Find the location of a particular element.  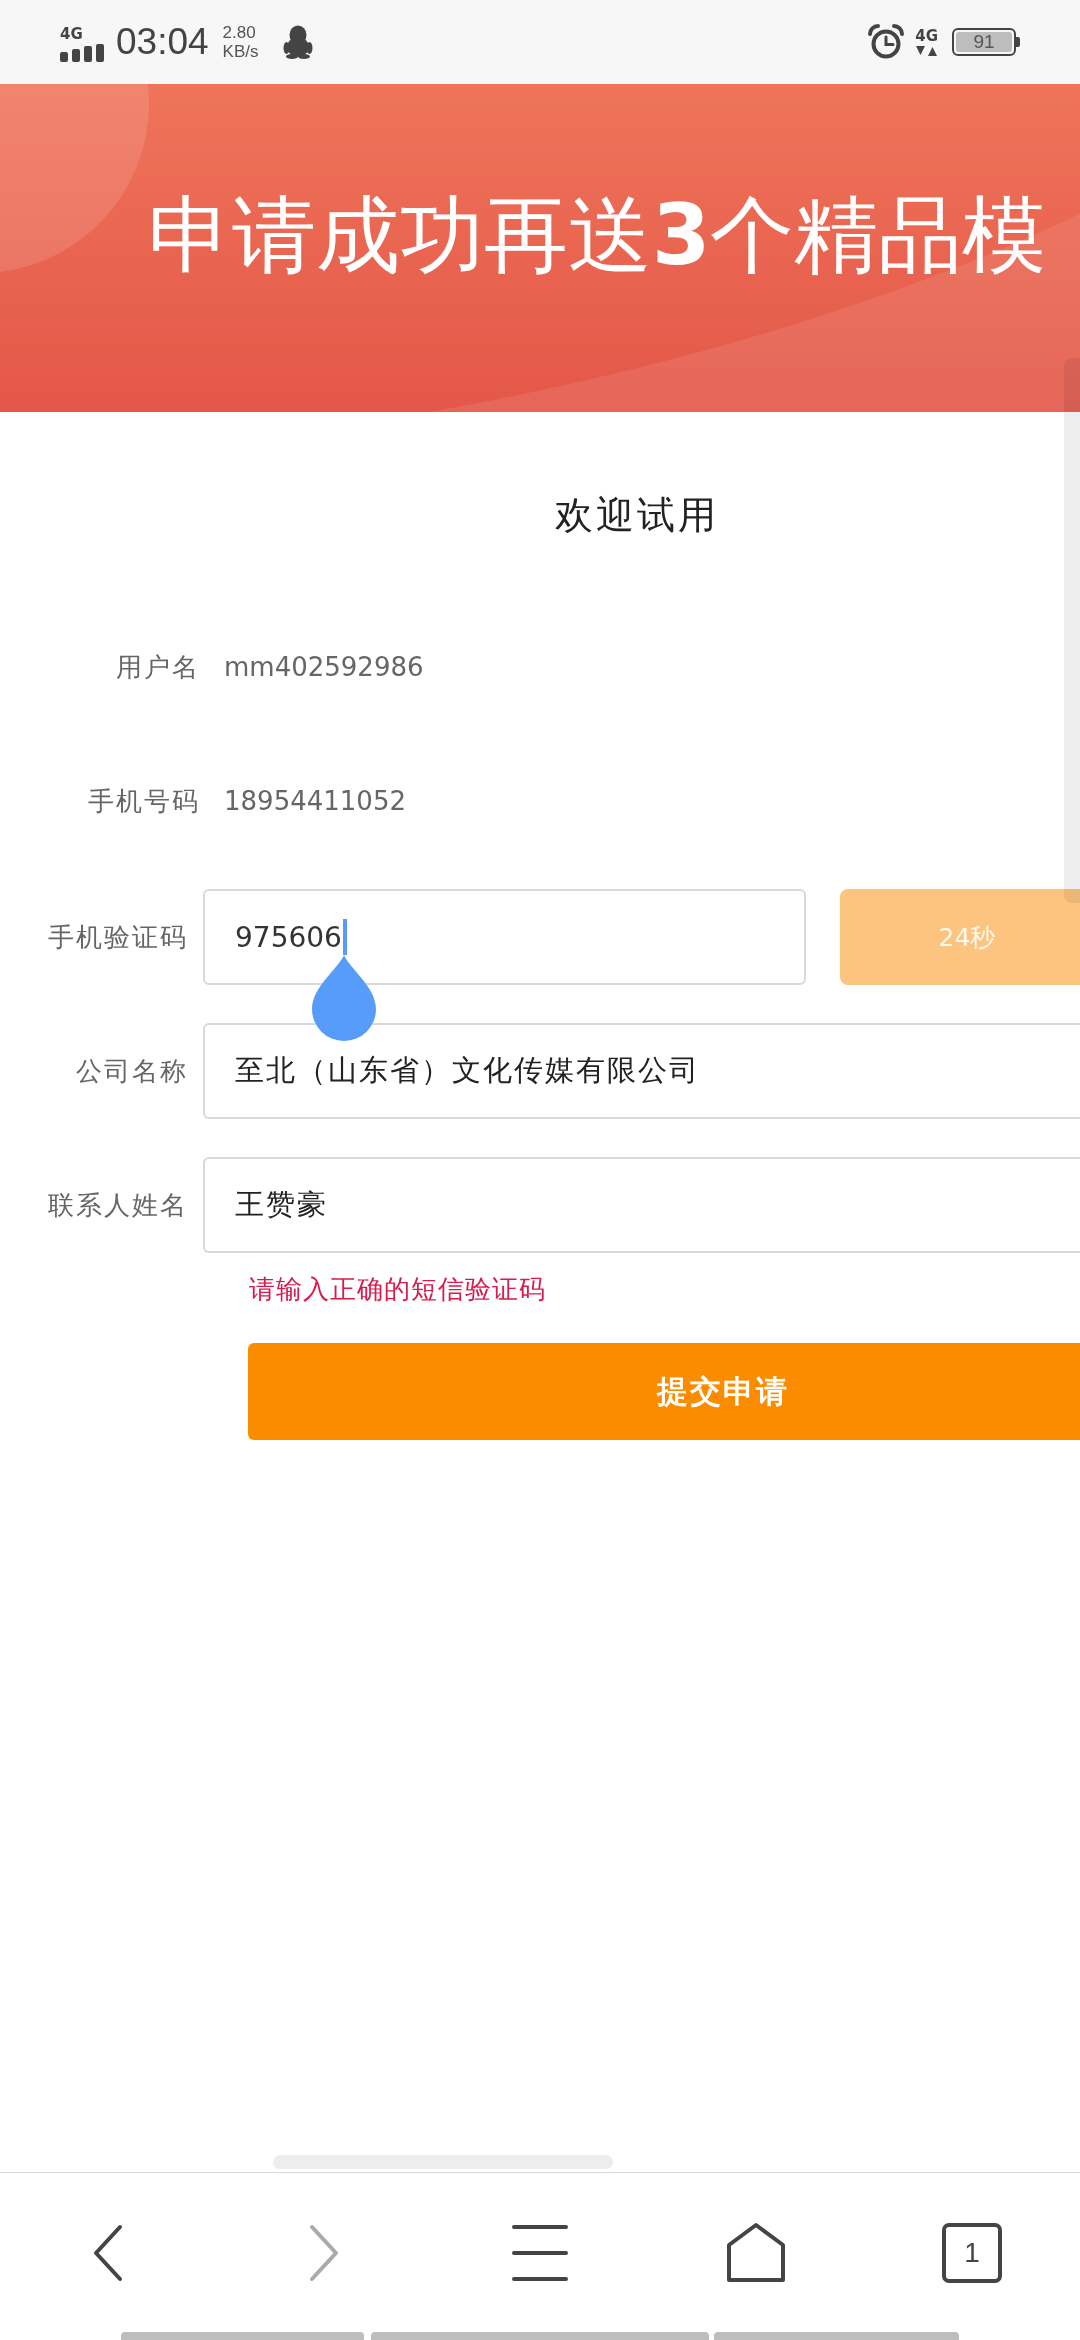

text-input: 至北（山东省）文化传媒有限公司 is located at coordinates (641, 1071).